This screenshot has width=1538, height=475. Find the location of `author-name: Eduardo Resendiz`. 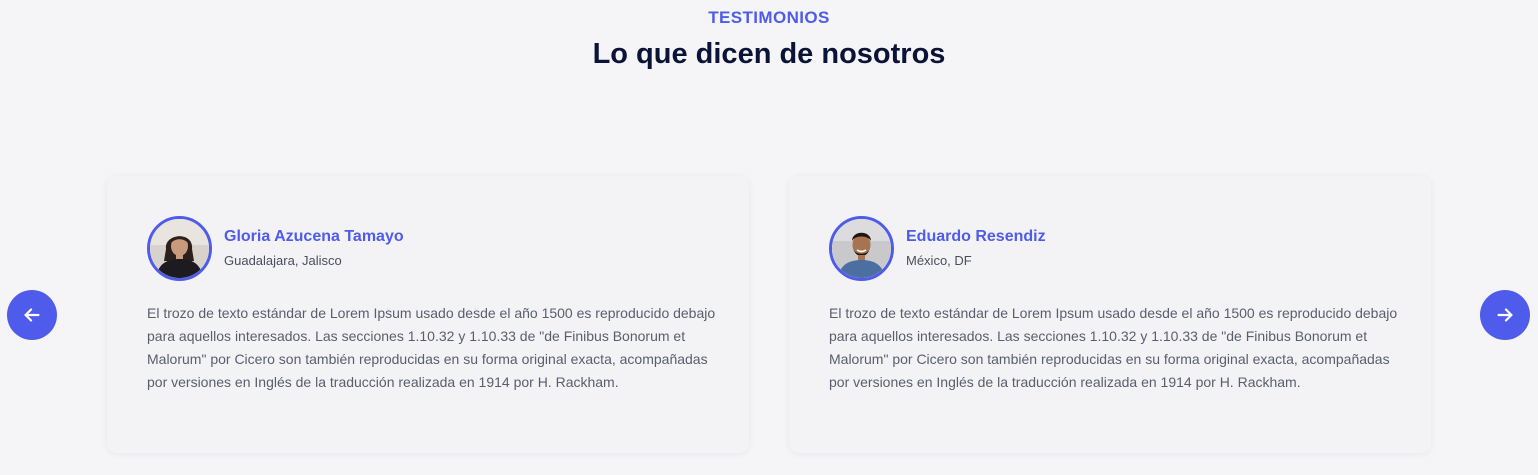

author-name: Eduardo Resendiz is located at coordinates (976, 236).